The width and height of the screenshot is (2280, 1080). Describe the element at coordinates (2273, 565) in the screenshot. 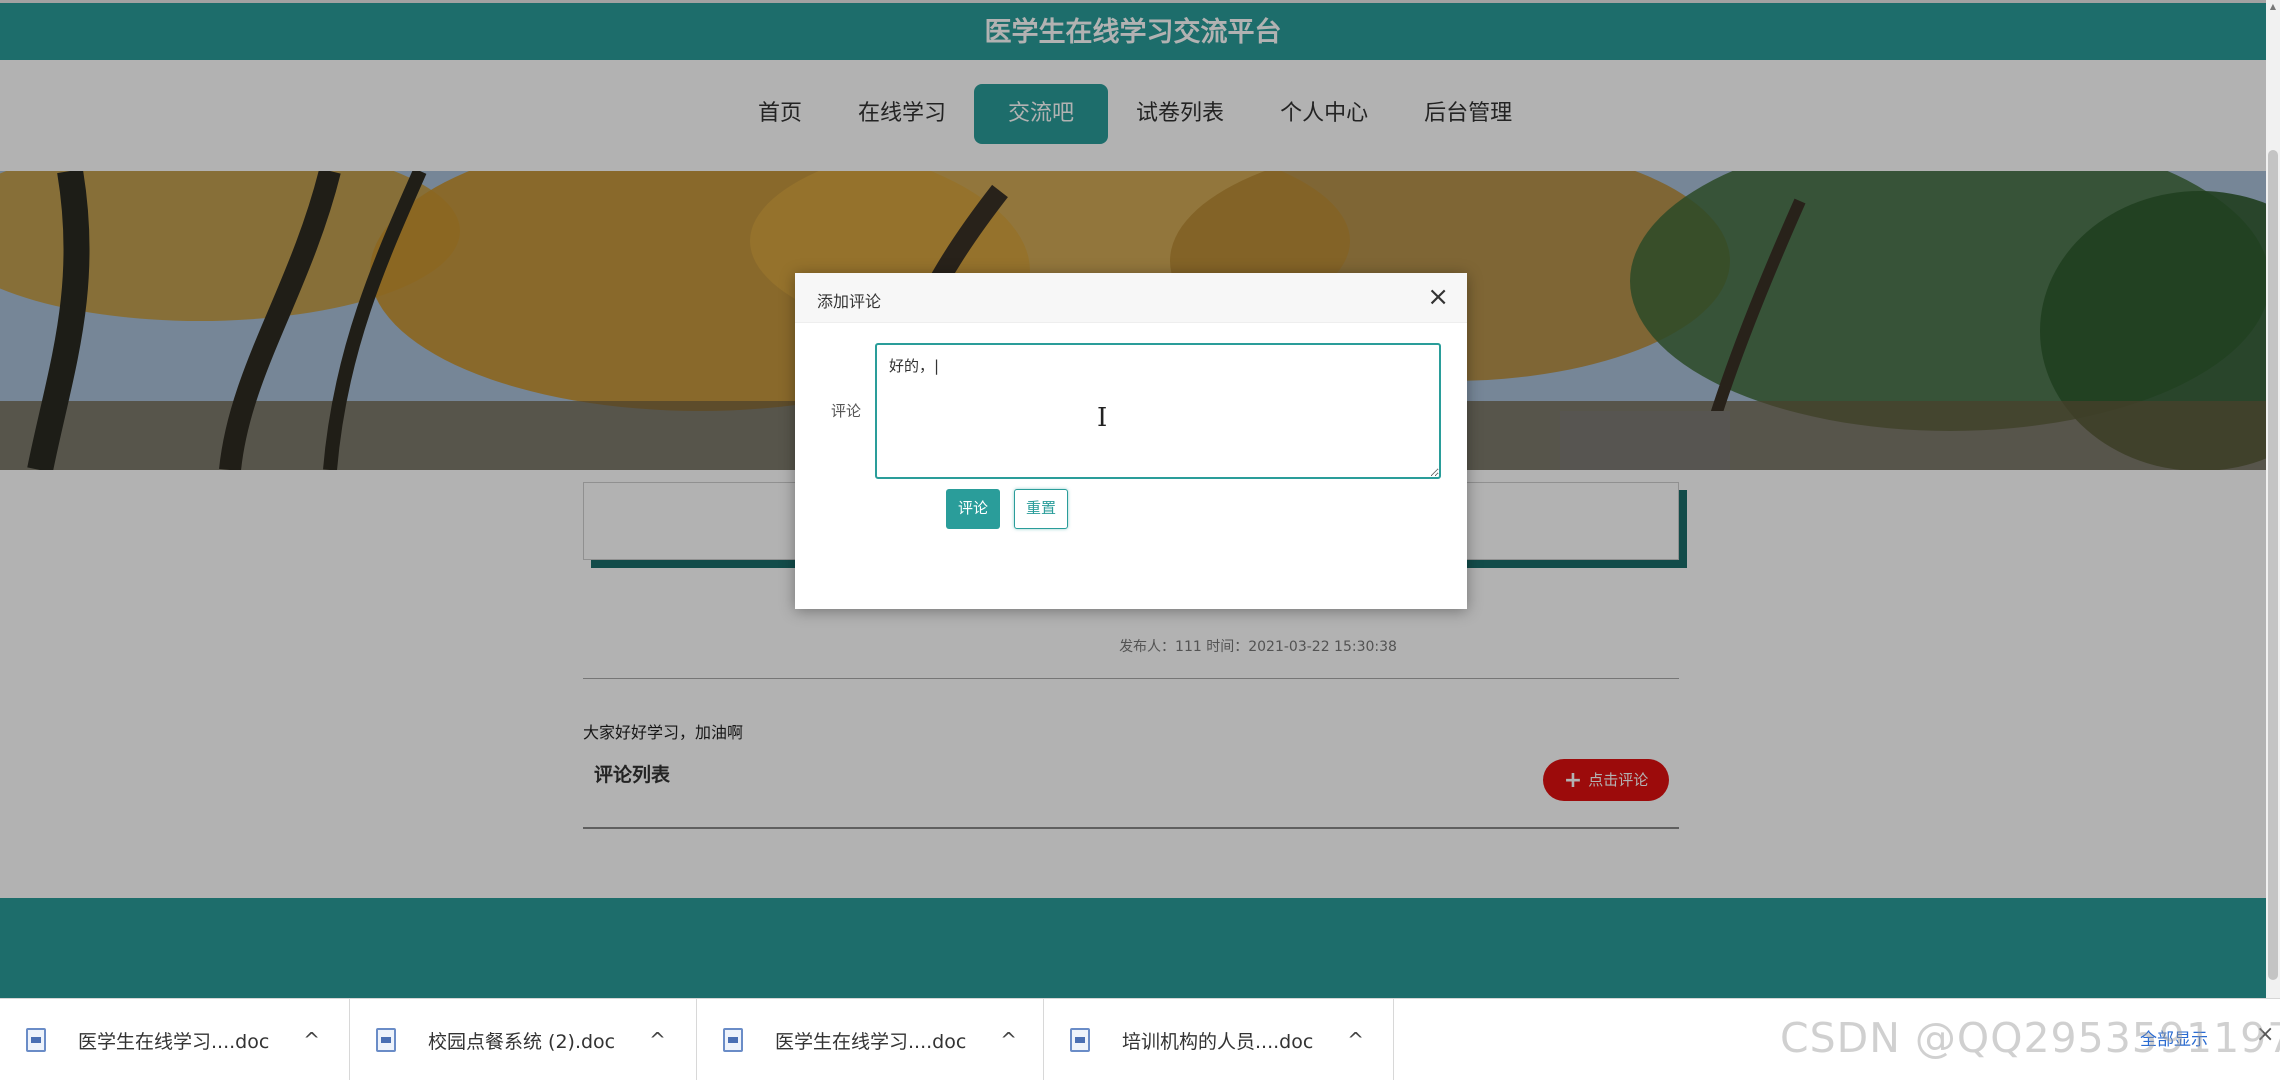

I see `scrollbar-thumb` at that location.